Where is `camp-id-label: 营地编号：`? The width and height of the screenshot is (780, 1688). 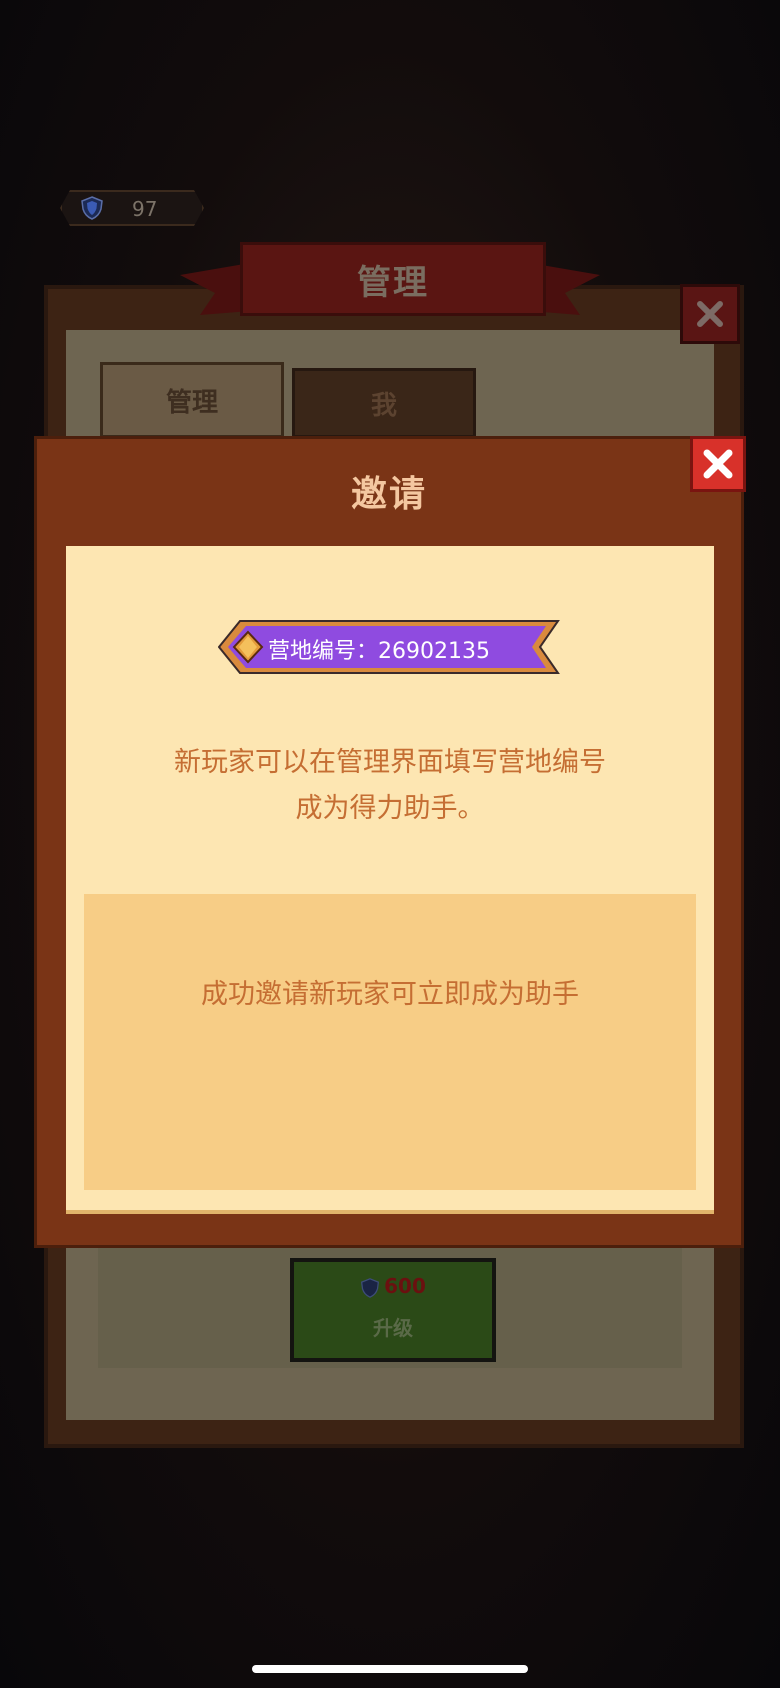
camp-id-label: 营地编号： is located at coordinates (323, 651).